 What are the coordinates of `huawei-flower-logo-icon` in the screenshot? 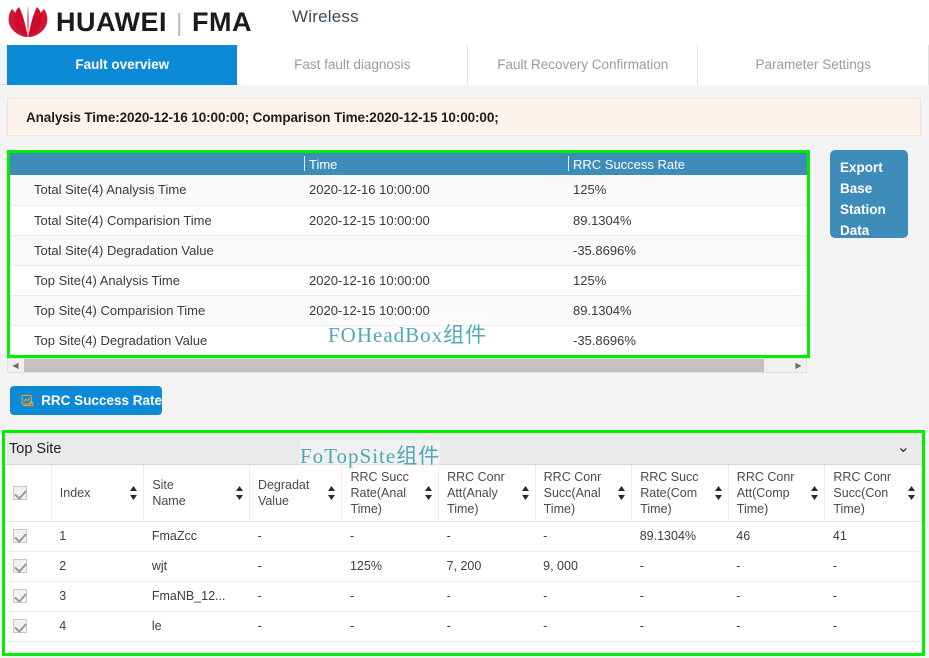 It's located at (28, 21).